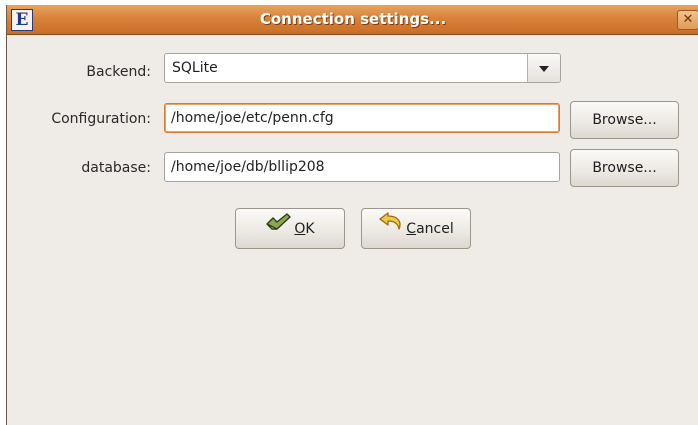 This screenshot has width=698, height=425. I want to click on configuration-field, so click(362, 118).